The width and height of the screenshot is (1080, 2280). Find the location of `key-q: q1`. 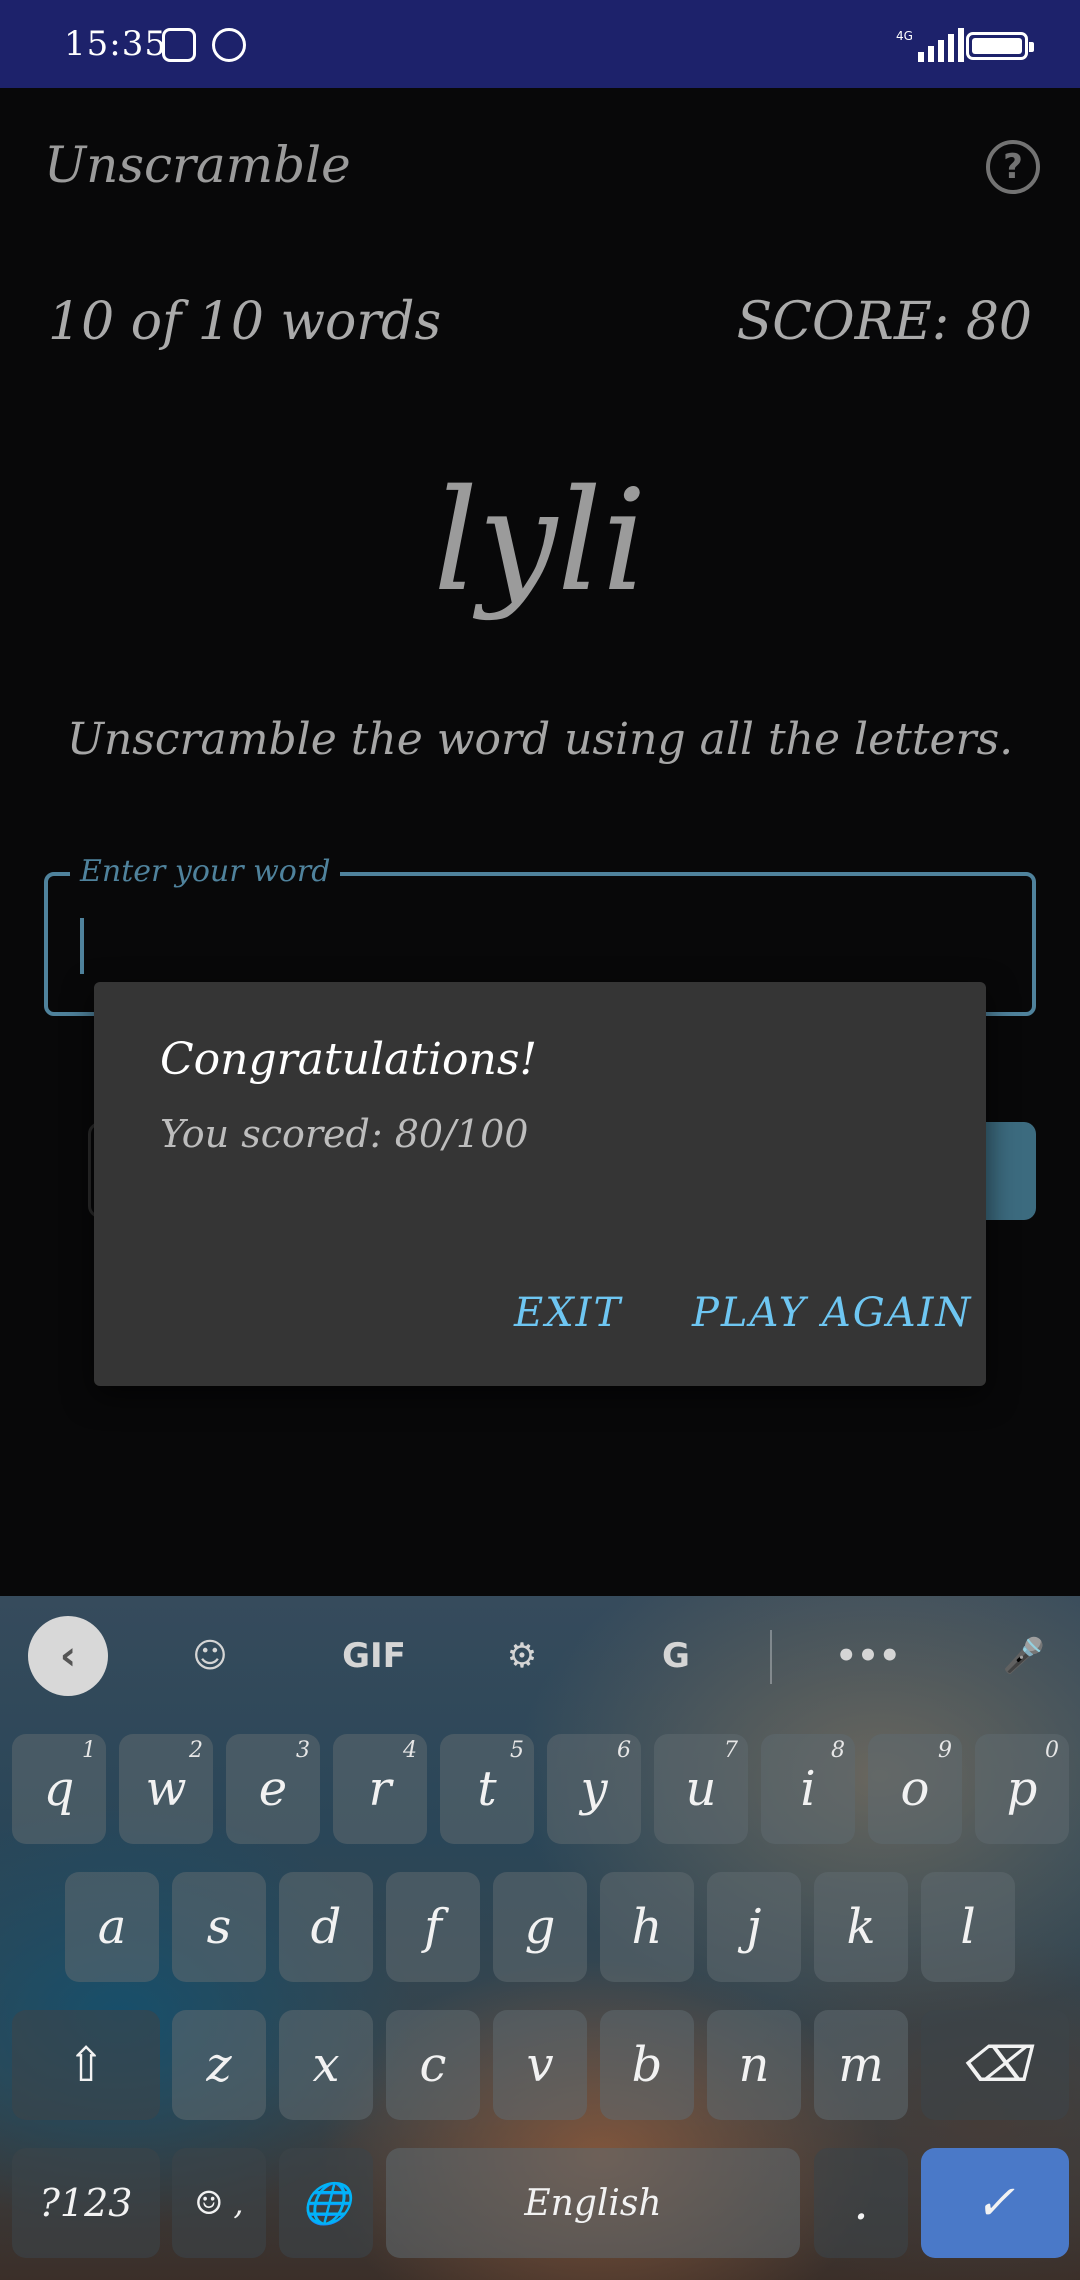

key-q: q1 is located at coordinates (59, 1789).